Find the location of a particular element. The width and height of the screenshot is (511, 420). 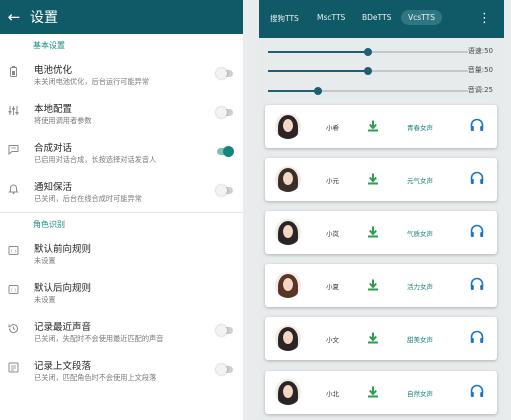

voice-name: 小夏 is located at coordinates (332, 287).